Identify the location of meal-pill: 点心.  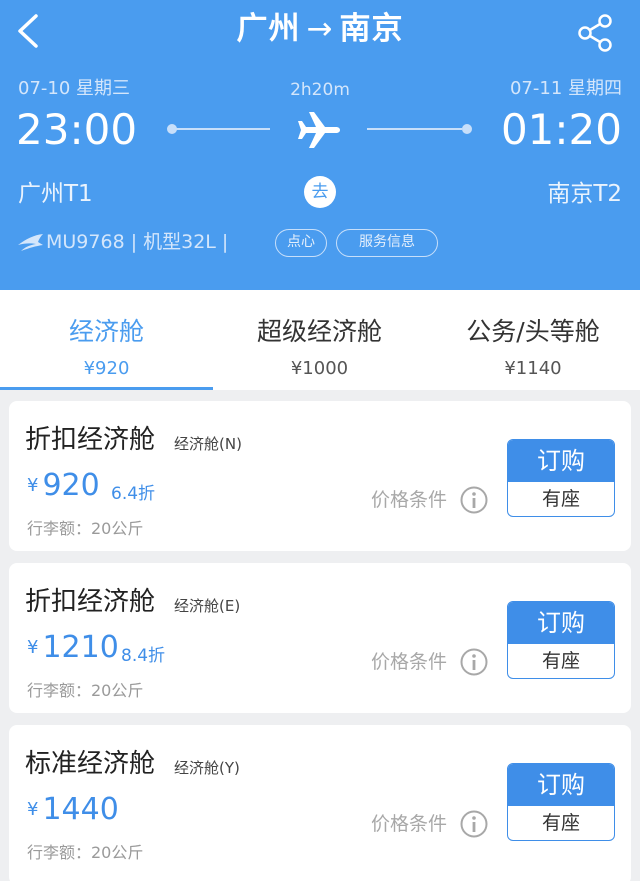
(301, 243).